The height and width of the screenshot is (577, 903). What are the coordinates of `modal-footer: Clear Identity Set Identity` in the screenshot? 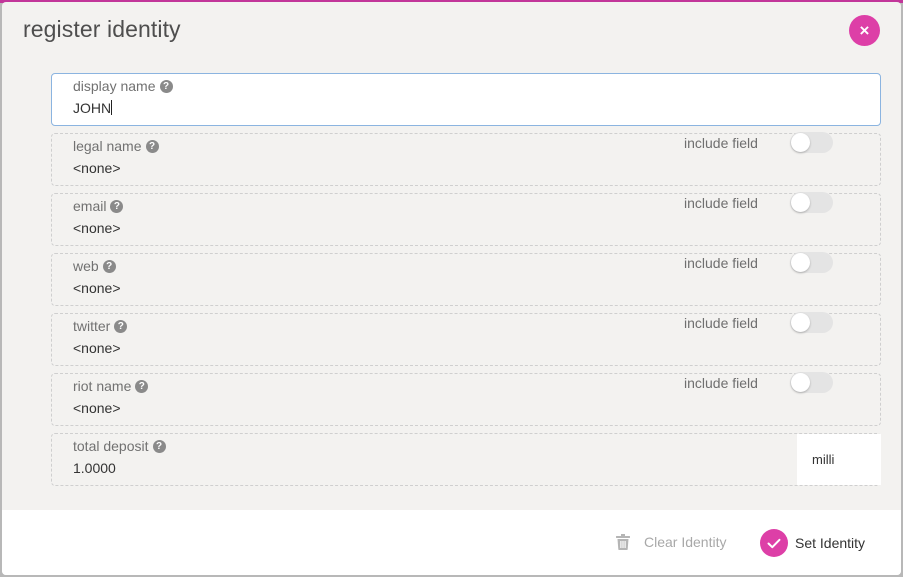 It's located at (451, 542).